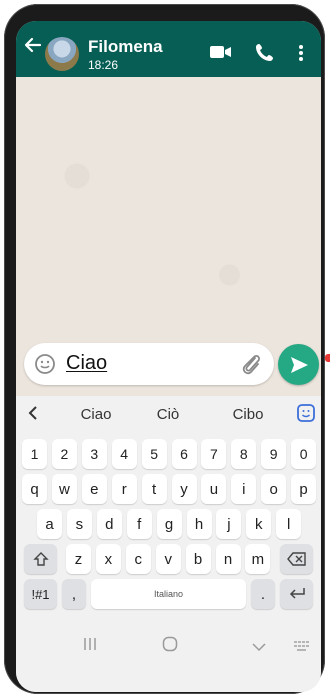 Image resolution: width=330 pixels, height=697 pixels. Describe the element at coordinates (302, 647) in the screenshot. I see `keyboard-icon` at that location.